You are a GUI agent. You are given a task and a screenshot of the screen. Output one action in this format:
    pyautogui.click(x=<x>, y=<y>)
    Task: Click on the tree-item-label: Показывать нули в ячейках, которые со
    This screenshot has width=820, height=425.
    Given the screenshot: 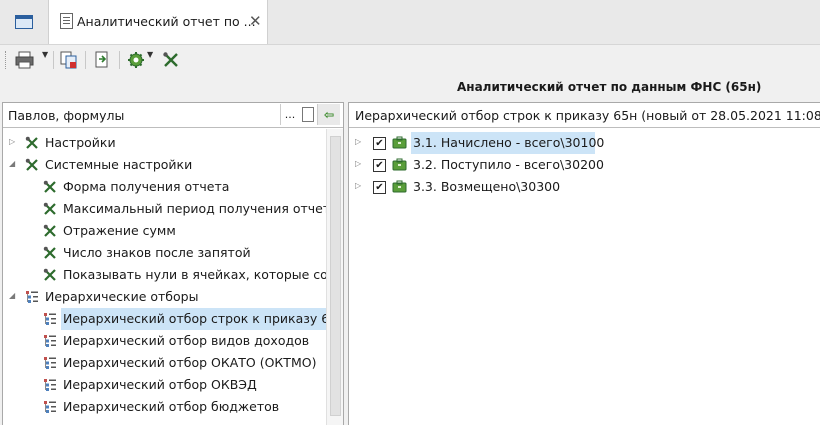 What is the action you would take?
    pyautogui.click(x=194, y=274)
    